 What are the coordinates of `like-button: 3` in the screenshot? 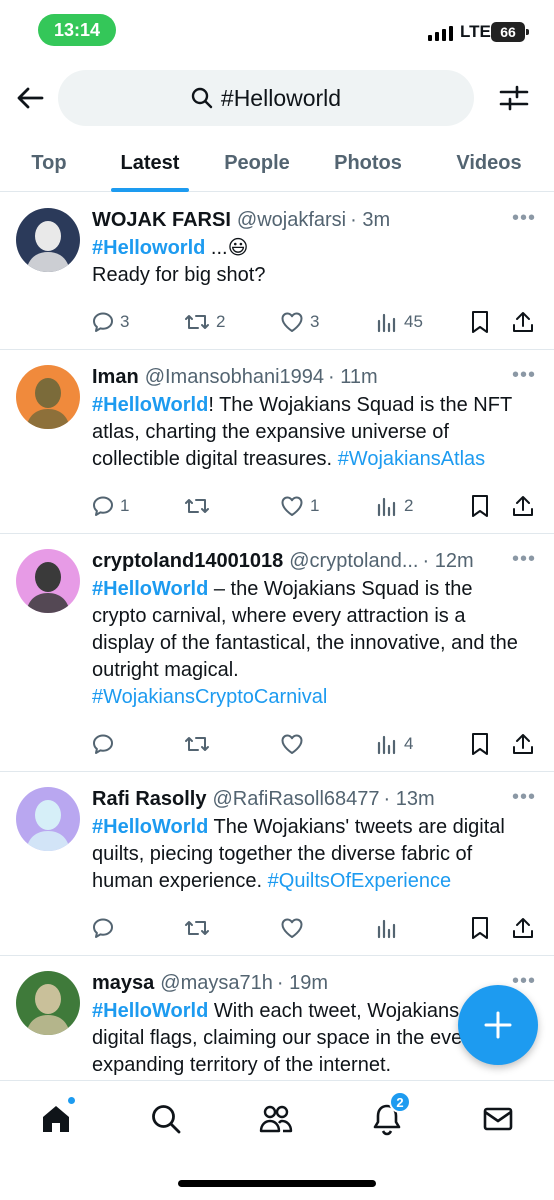 It's located at (299, 322).